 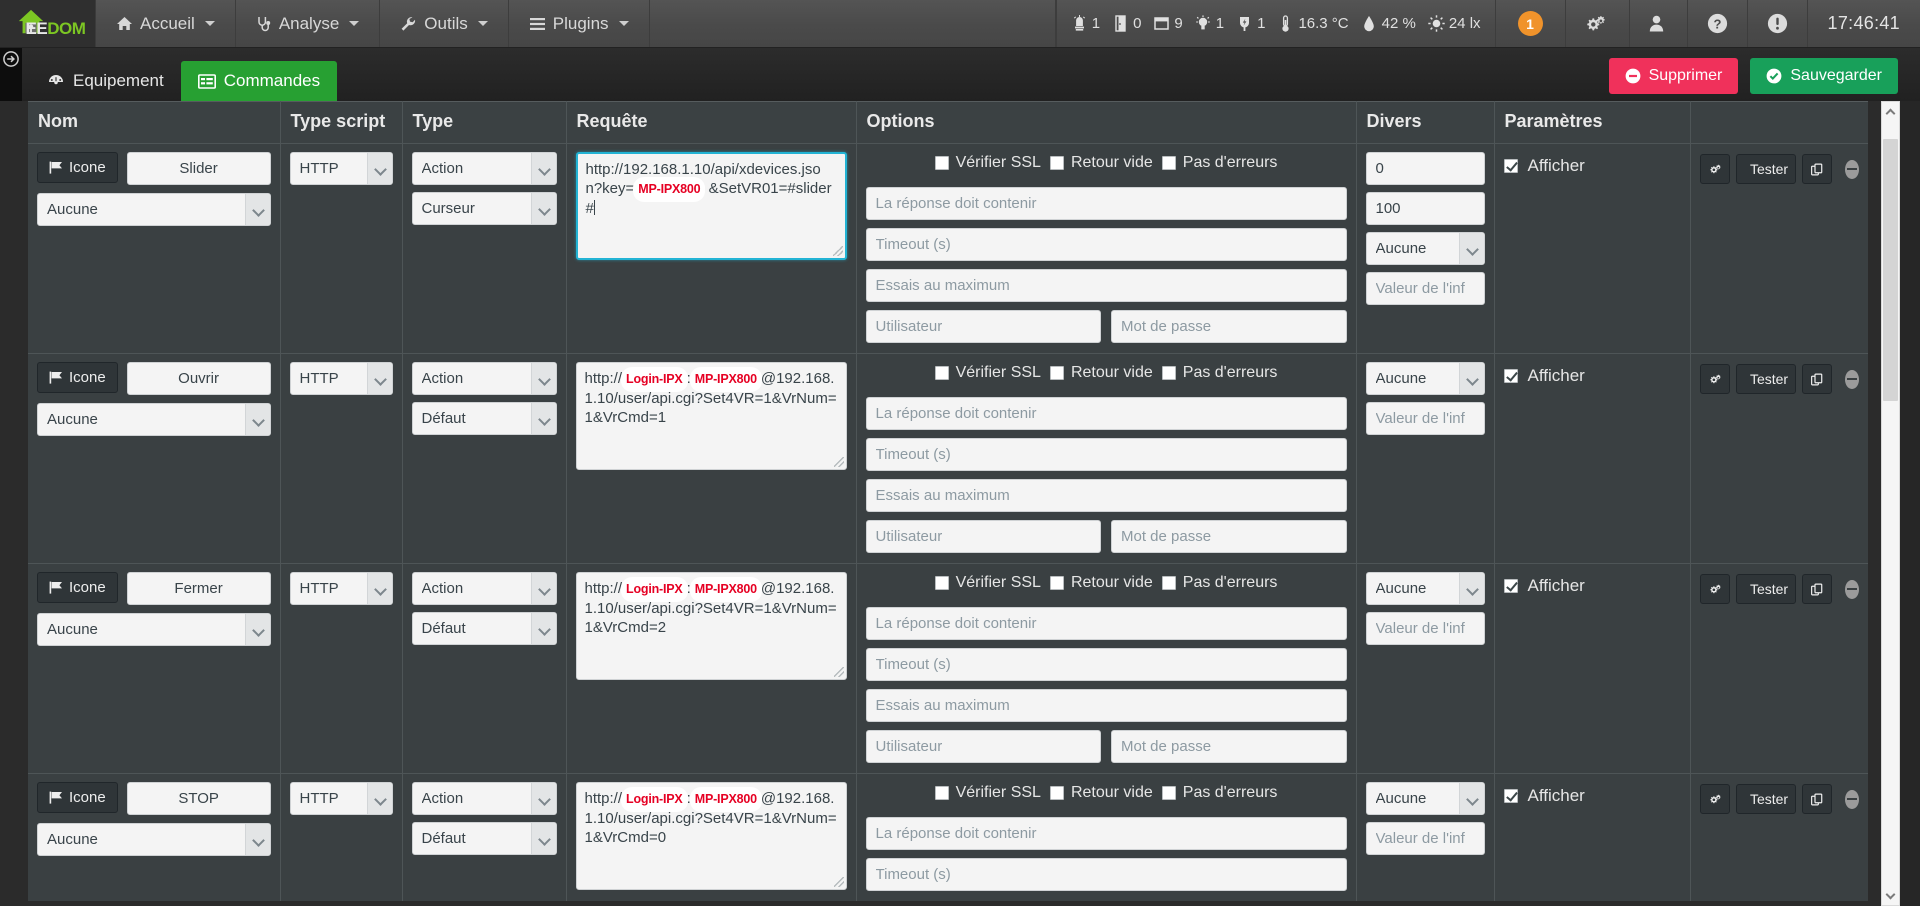 What do you see at coordinates (1890, 270) in the screenshot?
I see `scrollbar-thumb` at bounding box center [1890, 270].